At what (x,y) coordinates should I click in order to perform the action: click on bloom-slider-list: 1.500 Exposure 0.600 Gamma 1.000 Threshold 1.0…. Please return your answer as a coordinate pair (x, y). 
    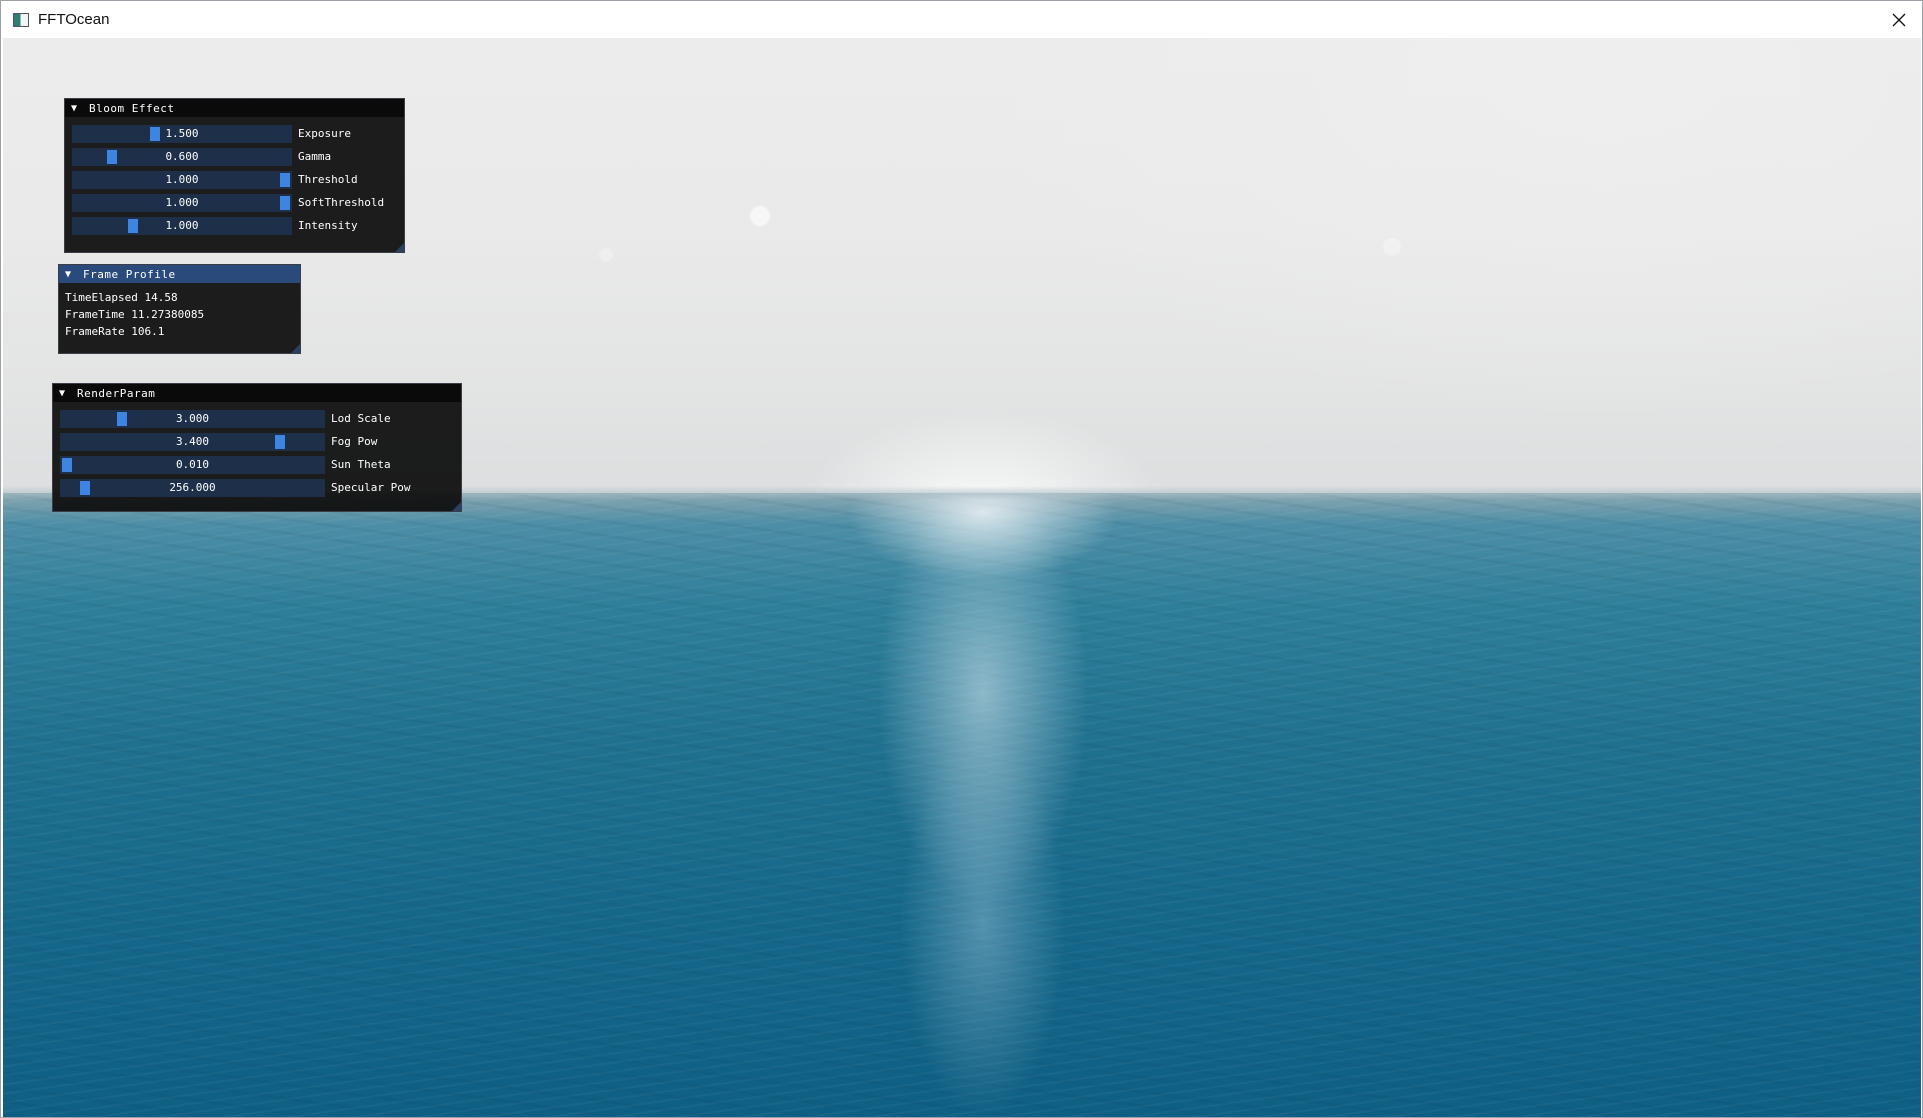
    Looking at the image, I should click on (234, 179).